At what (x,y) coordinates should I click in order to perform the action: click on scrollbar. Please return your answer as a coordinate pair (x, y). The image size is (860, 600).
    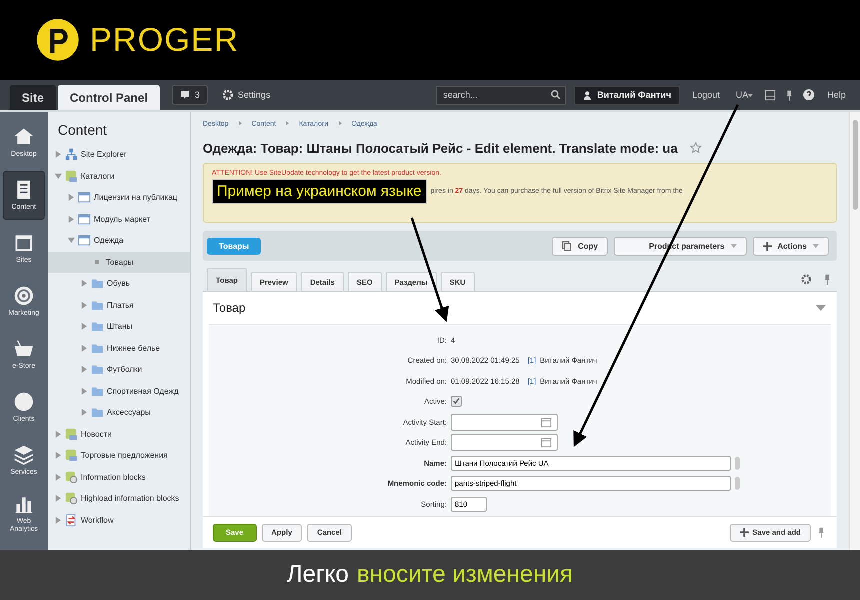
    Looking at the image, I should click on (854, 331).